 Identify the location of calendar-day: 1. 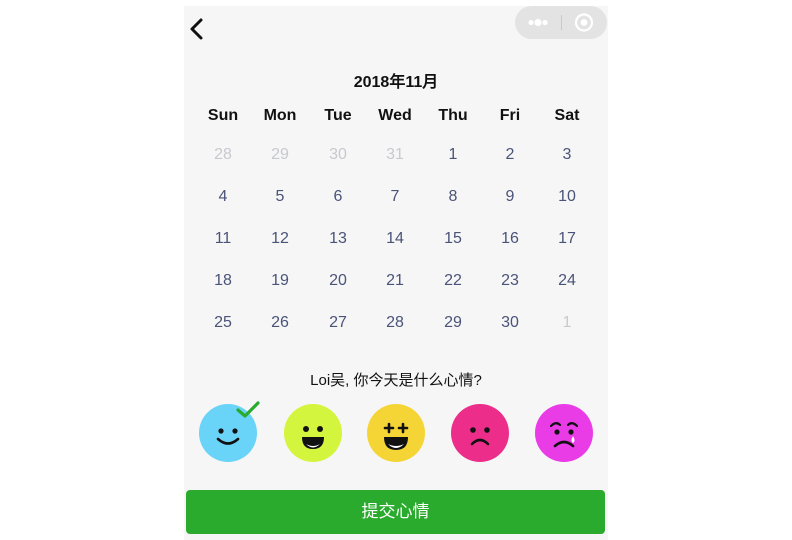
(453, 155).